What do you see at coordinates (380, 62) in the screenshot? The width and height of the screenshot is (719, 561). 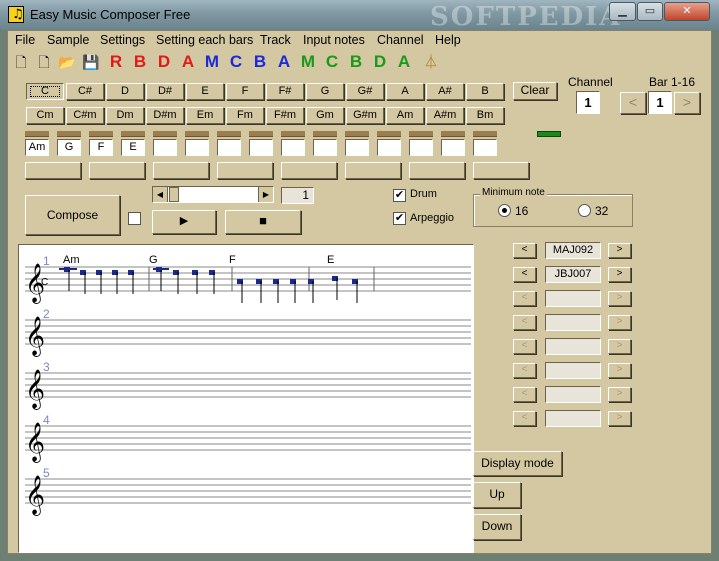 I see `toolbar-letter-11: D` at bounding box center [380, 62].